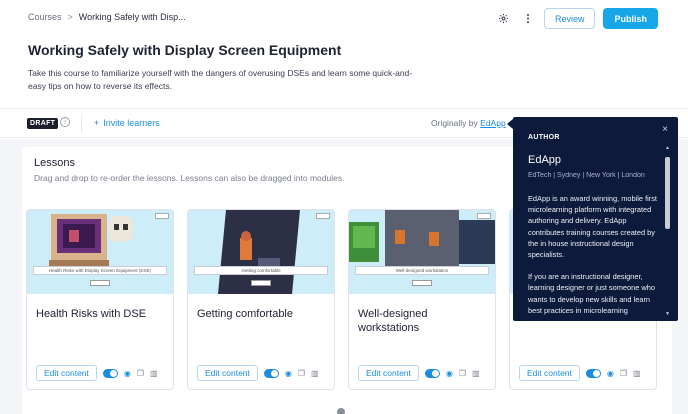 The width and height of the screenshot is (688, 414). What do you see at coordinates (54, 163) in the screenshot?
I see `lessons-heading: Lessons` at bounding box center [54, 163].